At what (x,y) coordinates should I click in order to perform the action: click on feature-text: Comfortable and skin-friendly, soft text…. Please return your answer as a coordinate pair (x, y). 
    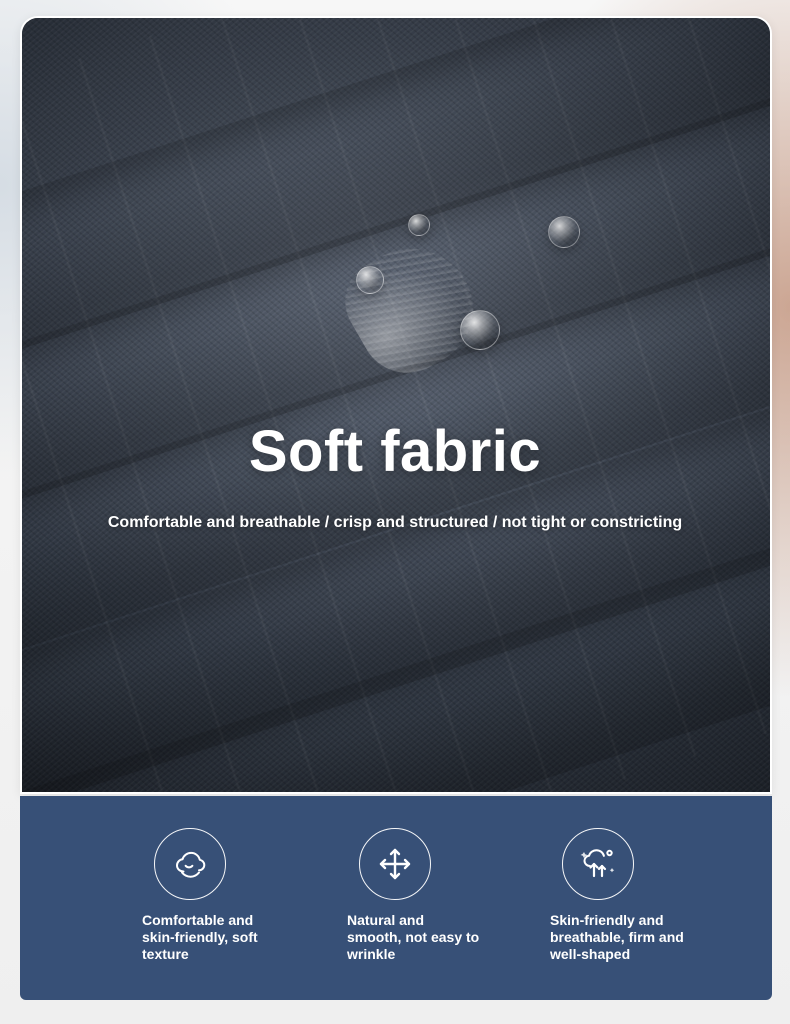
    Looking at the image, I should click on (200, 937).